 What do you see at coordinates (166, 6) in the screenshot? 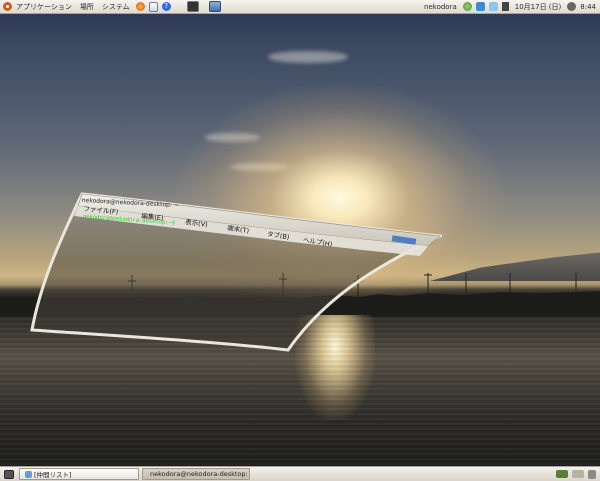
I see `help-icon: ?` at bounding box center [166, 6].